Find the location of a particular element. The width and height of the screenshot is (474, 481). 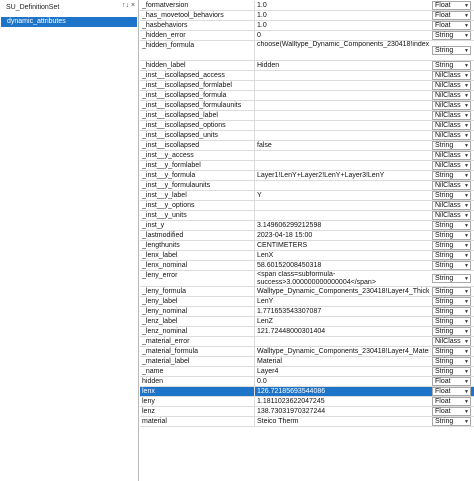

table-row: _inst__y_units NilClass ▼ is located at coordinates (307, 216).